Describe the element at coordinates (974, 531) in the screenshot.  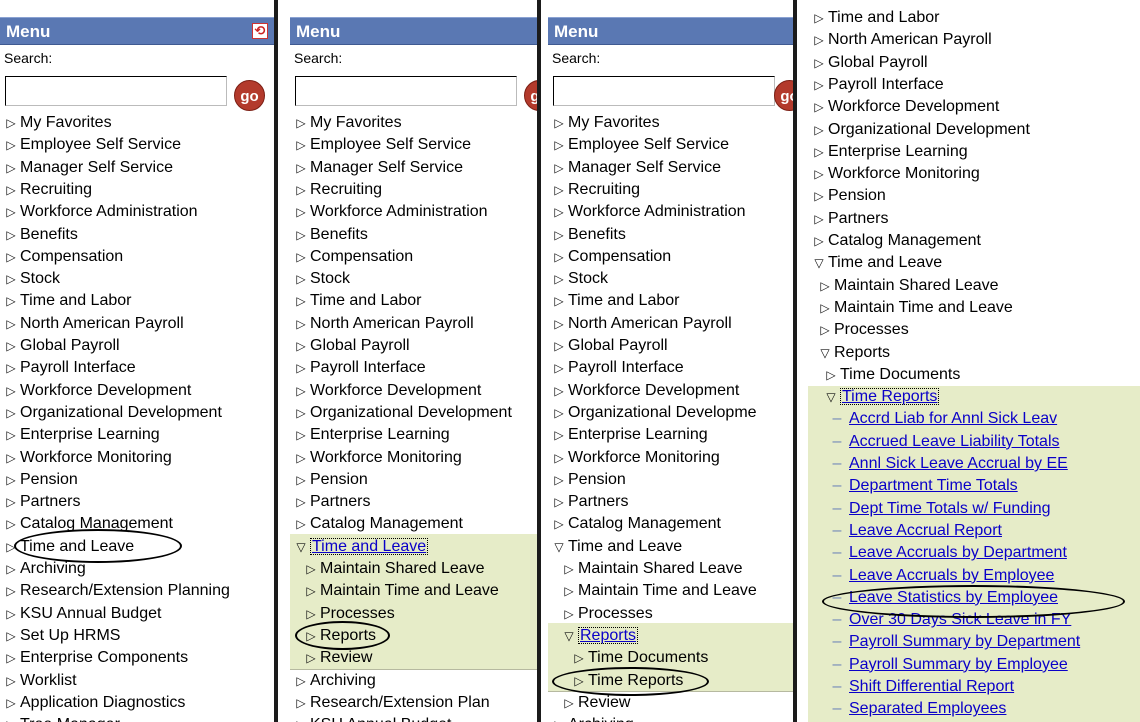
I see `menu-item: – Leave Accrual Report` at that location.